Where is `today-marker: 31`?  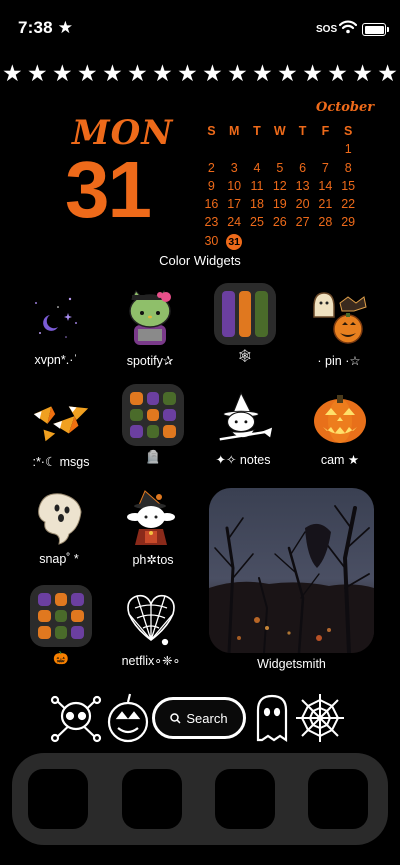 today-marker: 31 is located at coordinates (234, 241).